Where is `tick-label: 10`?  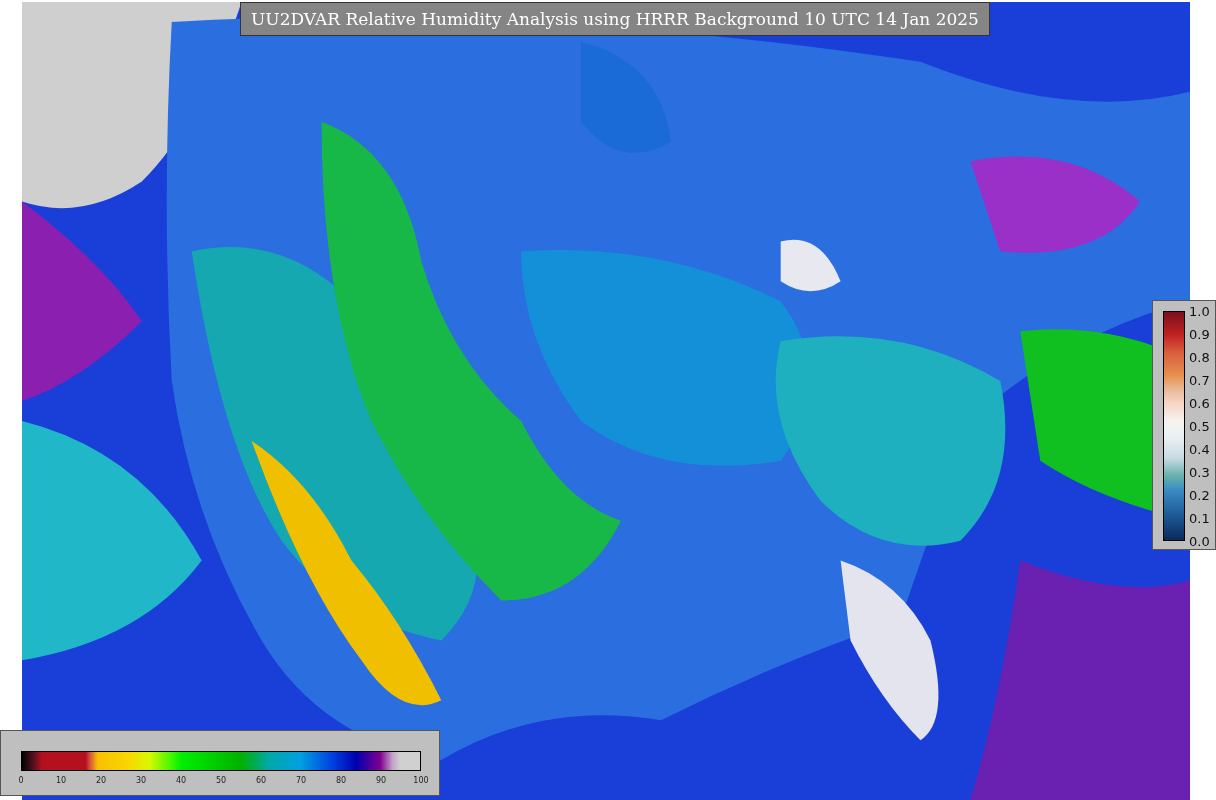
tick-label: 10 is located at coordinates (61, 781).